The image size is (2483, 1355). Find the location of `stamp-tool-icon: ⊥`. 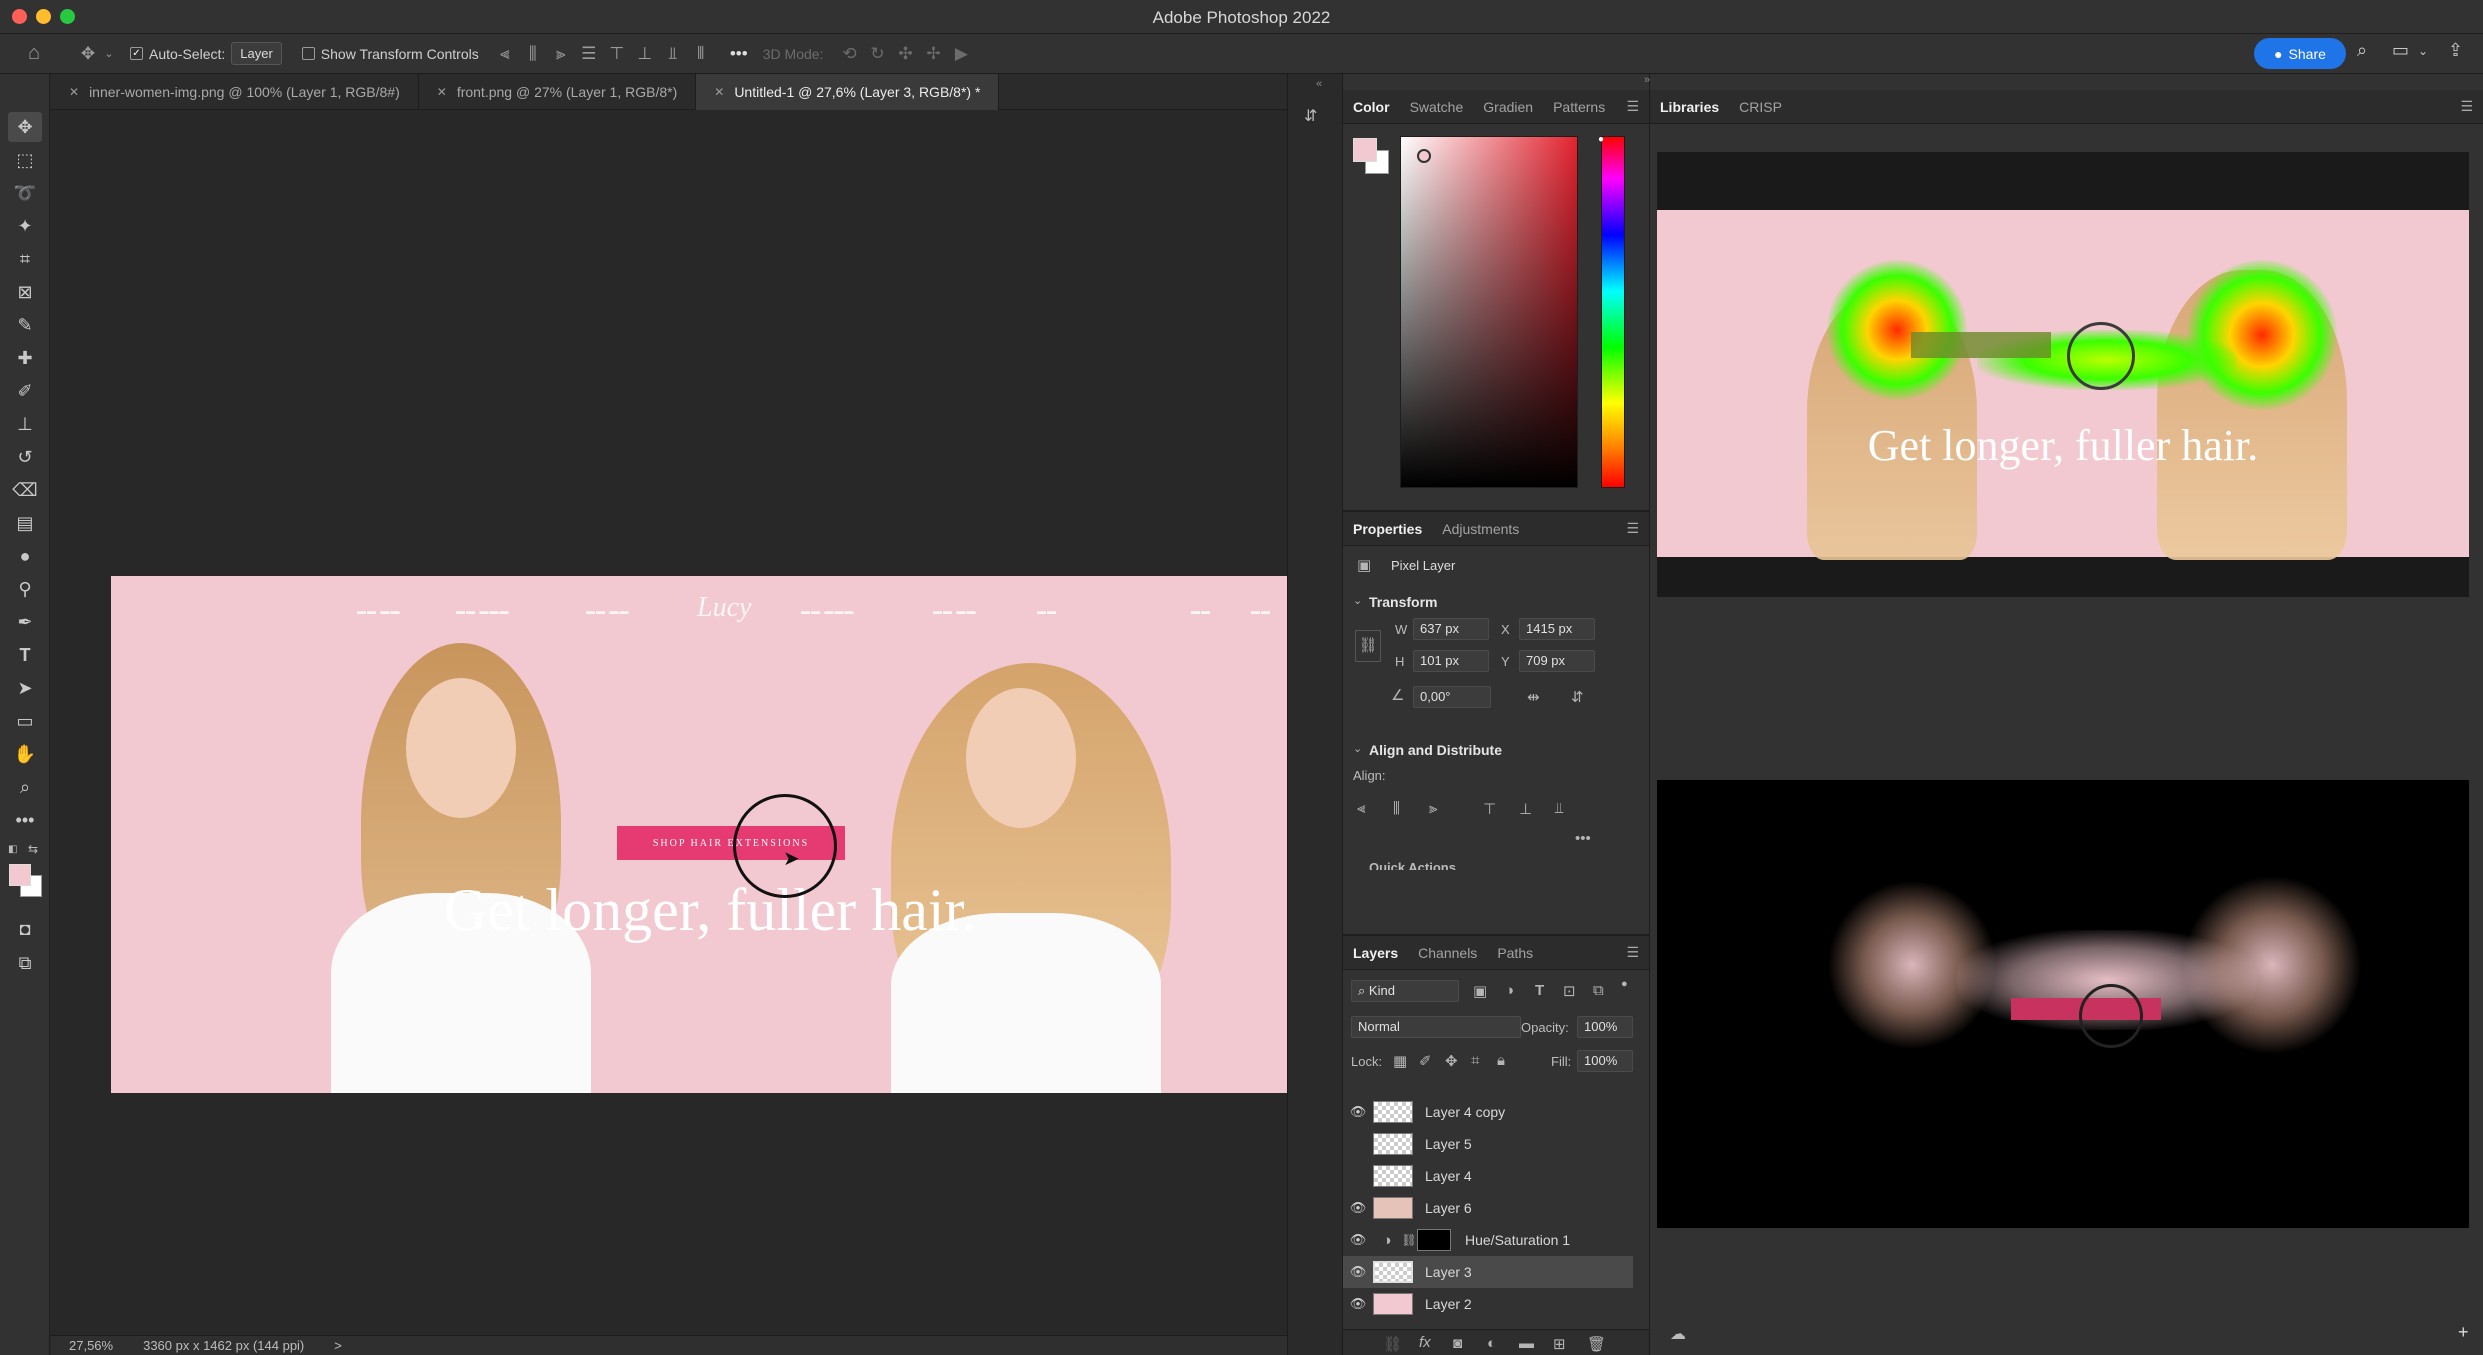

stamp-tool-icon: ⊥ is located at coordinates (25, 424).